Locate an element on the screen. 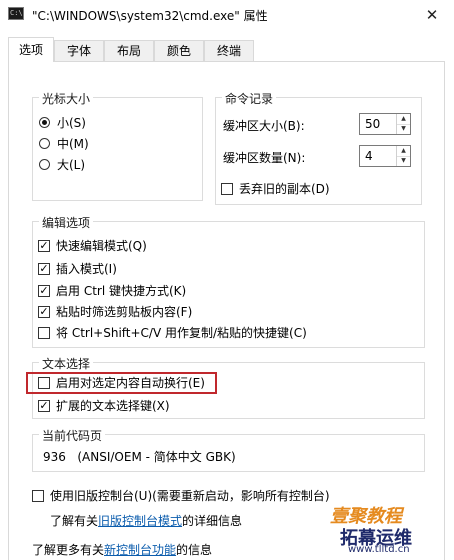 This screenshot has width=454, height=560. legacy-info-suffix: 的详细信息 is located at coordinates (212, 521).